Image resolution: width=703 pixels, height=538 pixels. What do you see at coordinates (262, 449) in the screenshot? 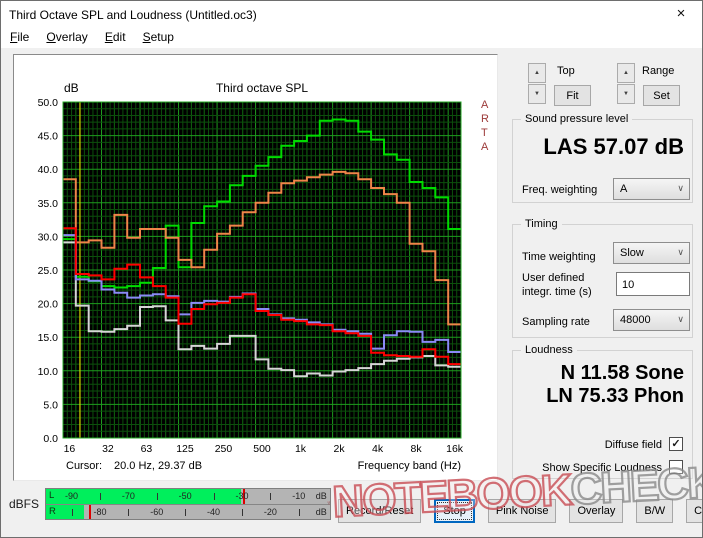
I see `svg-text: 500` at bounding box center [262, 449].